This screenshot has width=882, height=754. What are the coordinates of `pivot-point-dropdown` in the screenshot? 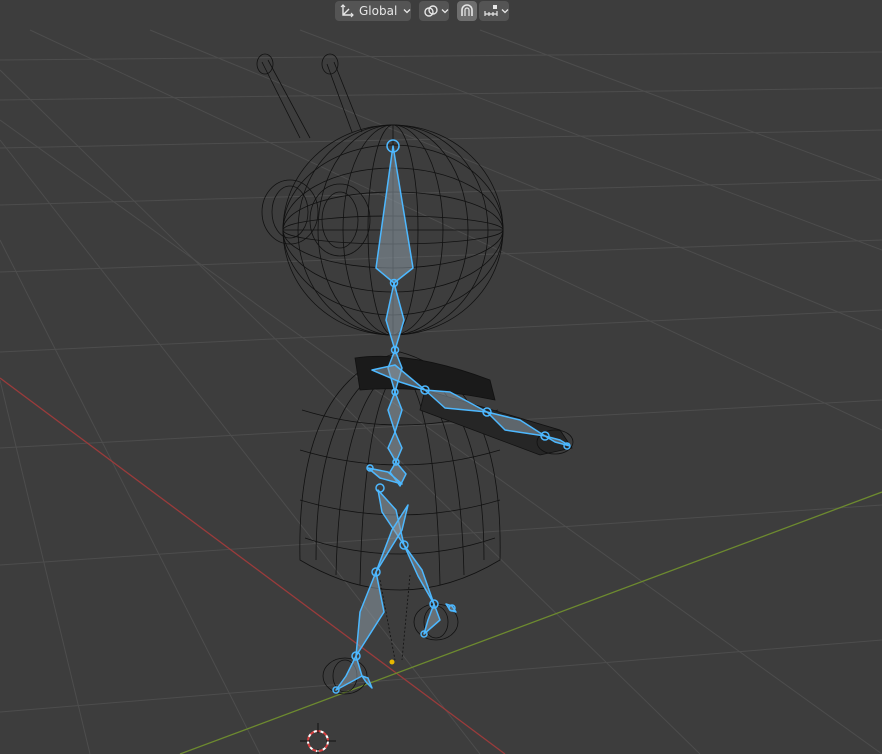 It's located at (434, 11).